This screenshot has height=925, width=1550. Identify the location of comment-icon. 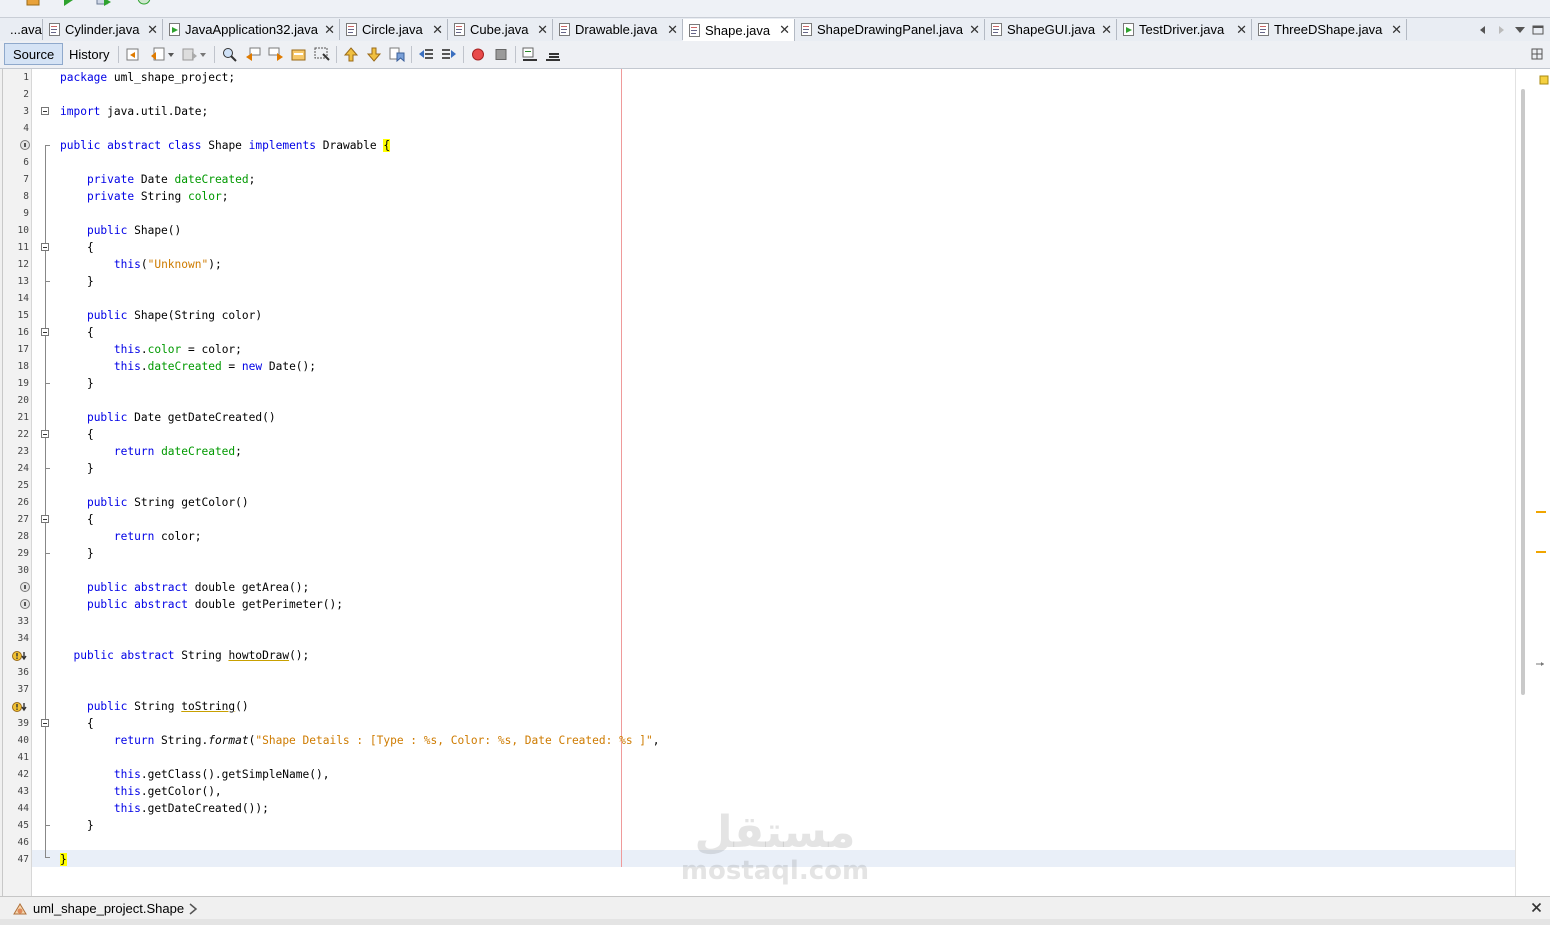
(530, 54).